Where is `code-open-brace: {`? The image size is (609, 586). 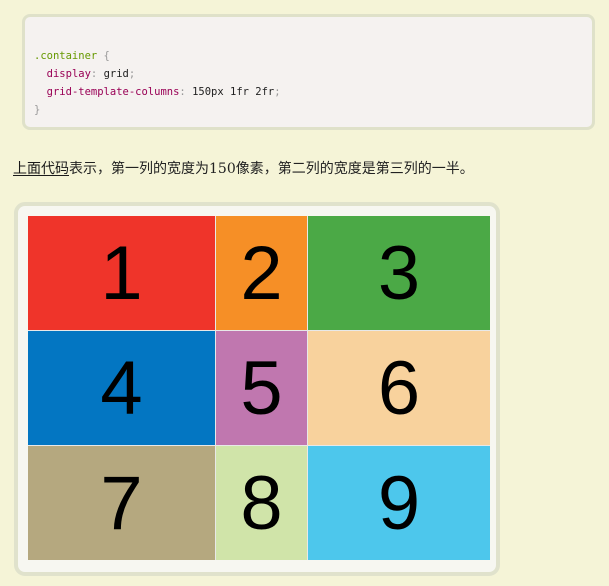
code-open-brace: { is located at coordinates (106, 56).